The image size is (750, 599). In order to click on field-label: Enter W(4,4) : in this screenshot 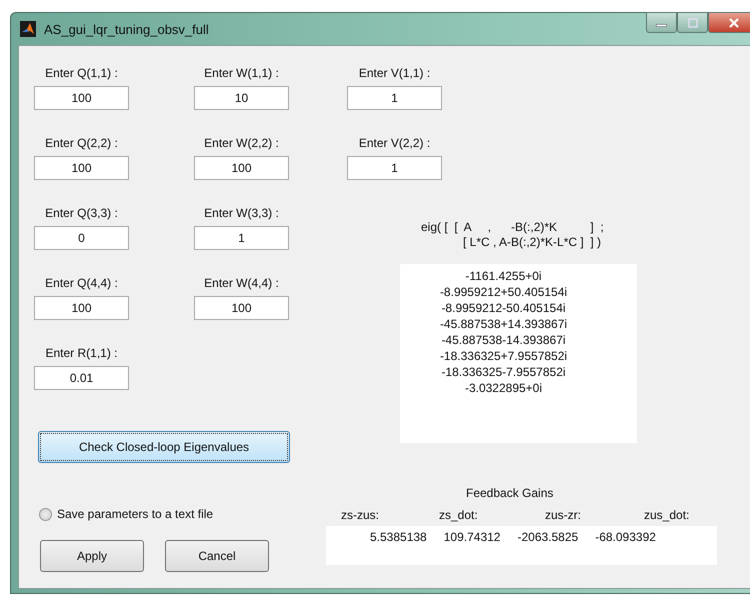, I will do `click(241, 284)`.